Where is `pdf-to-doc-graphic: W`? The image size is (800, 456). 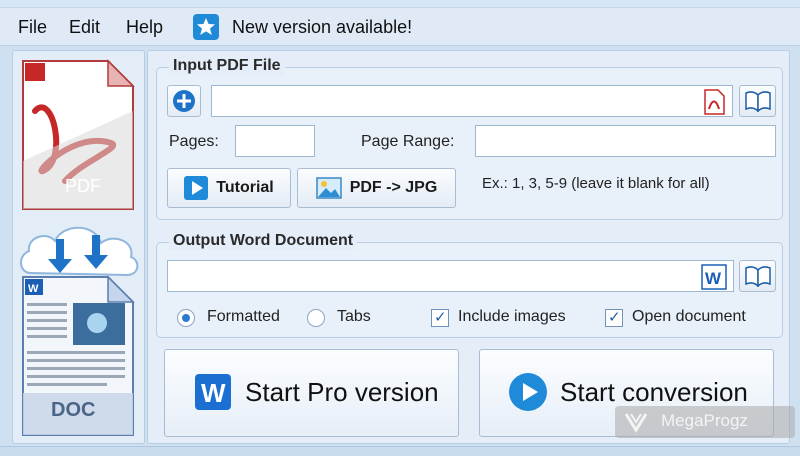
pdf-to-doc-graphic: W is located at coordinates (79, 247).